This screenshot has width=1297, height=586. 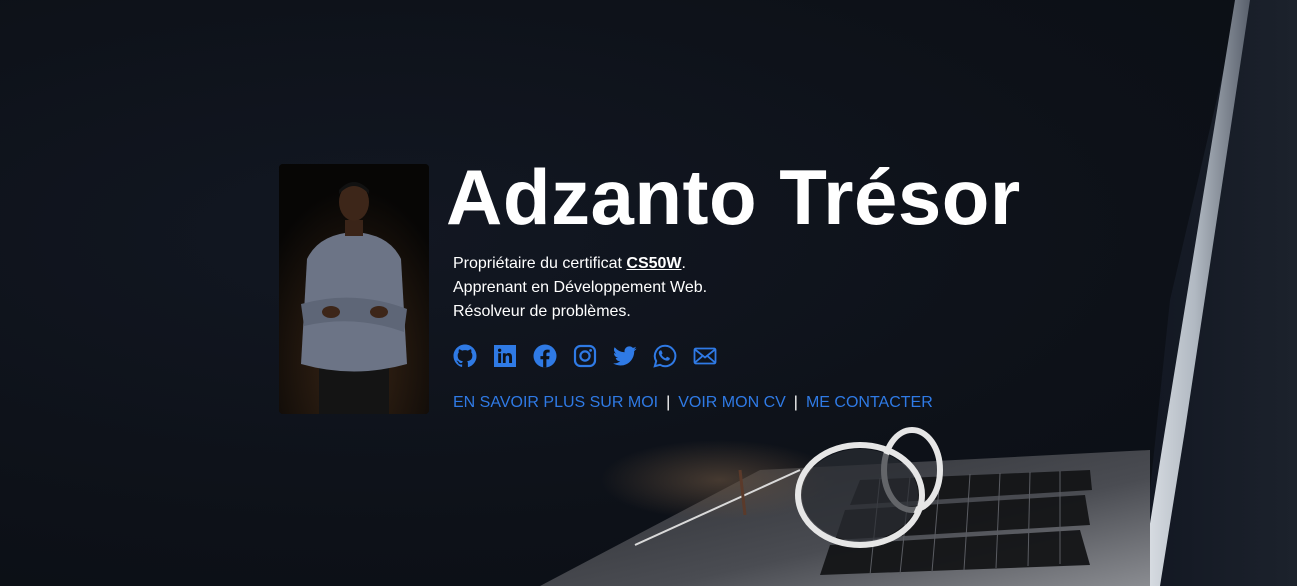 I want to click on social-links, so click(x=585, y=356).